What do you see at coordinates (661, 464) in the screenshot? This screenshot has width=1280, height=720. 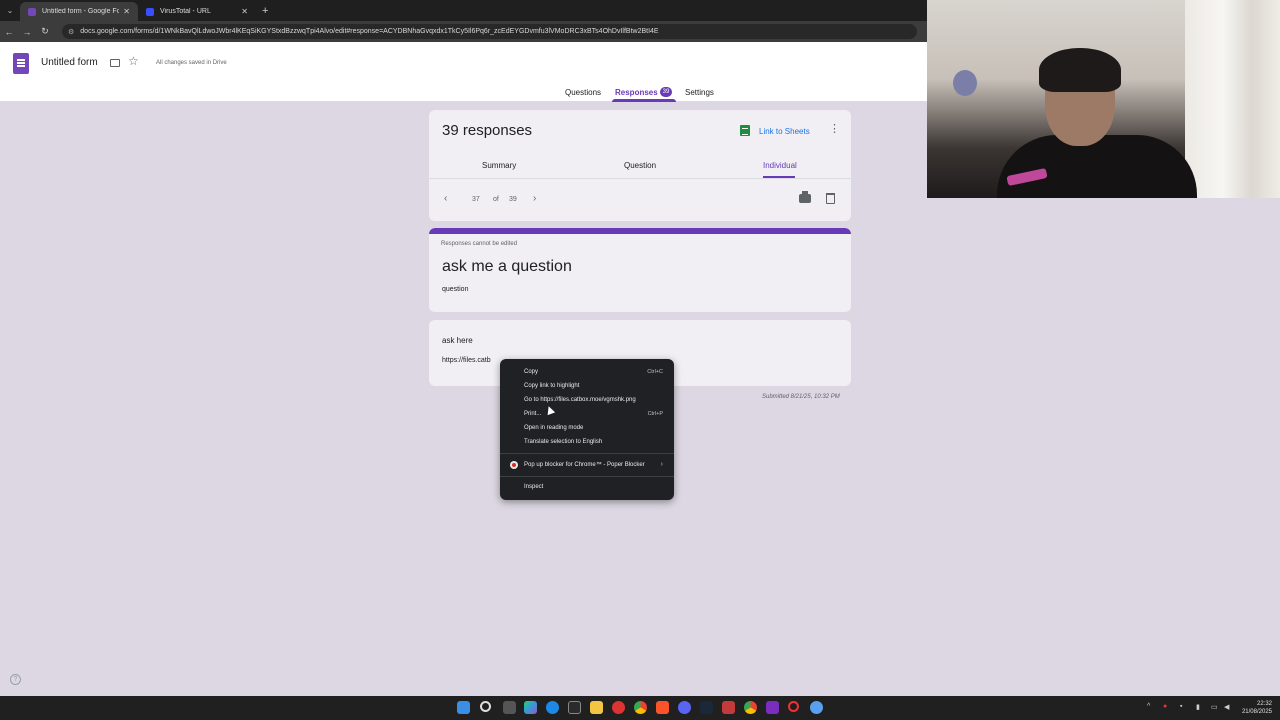 I see `chevron-right-icon: ›` at bounding box center [661, 464].